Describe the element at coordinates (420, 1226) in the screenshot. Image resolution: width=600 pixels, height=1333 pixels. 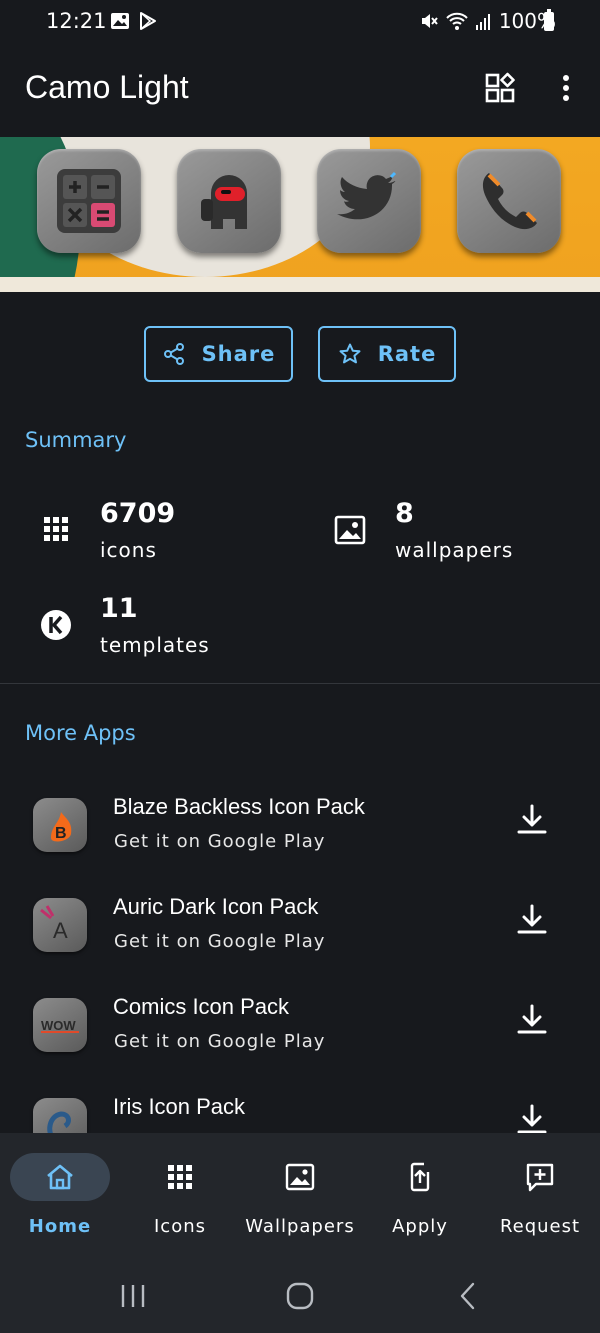
I see `nav-label-apply: Apply` at that location.